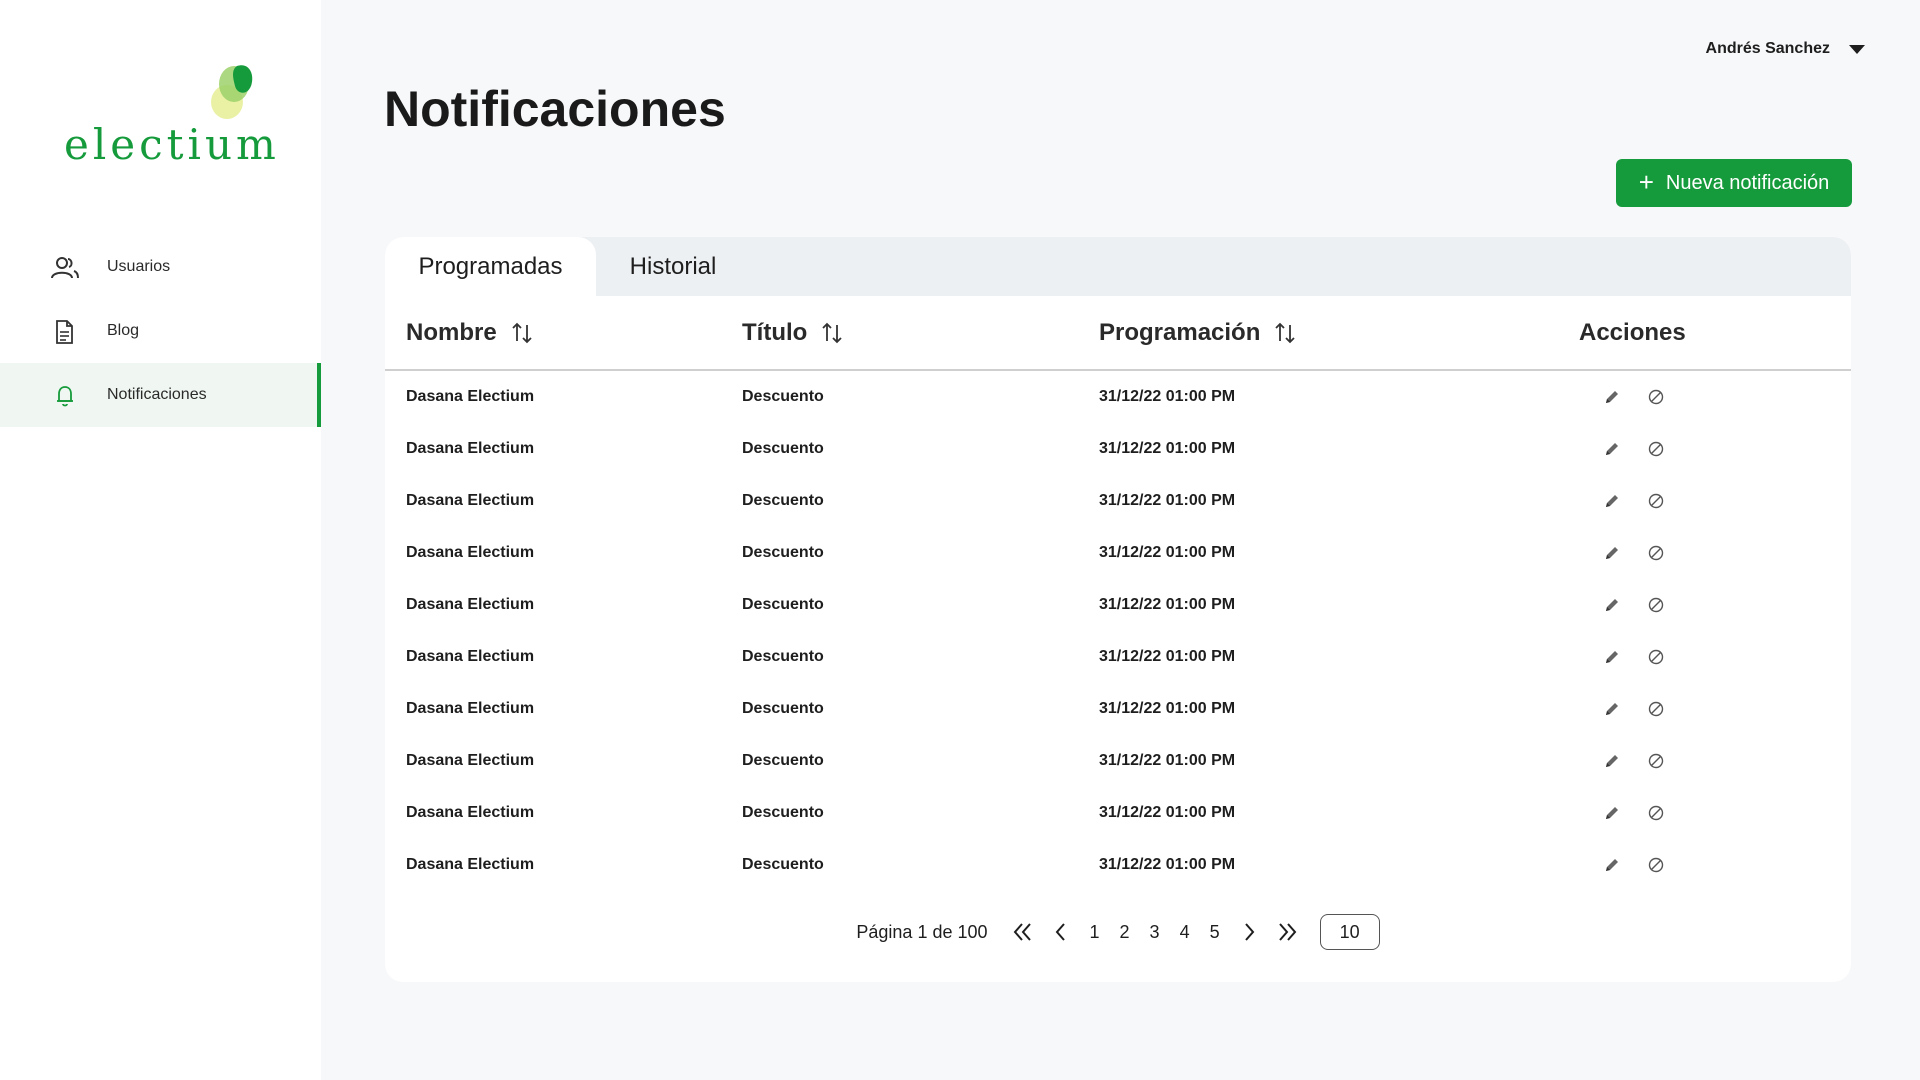 The height and width of the screenshot is (1080, 1920). Describe the element at coordinates (1349, 932) in the screenshot. I see `page-size-select: 10` at that location.